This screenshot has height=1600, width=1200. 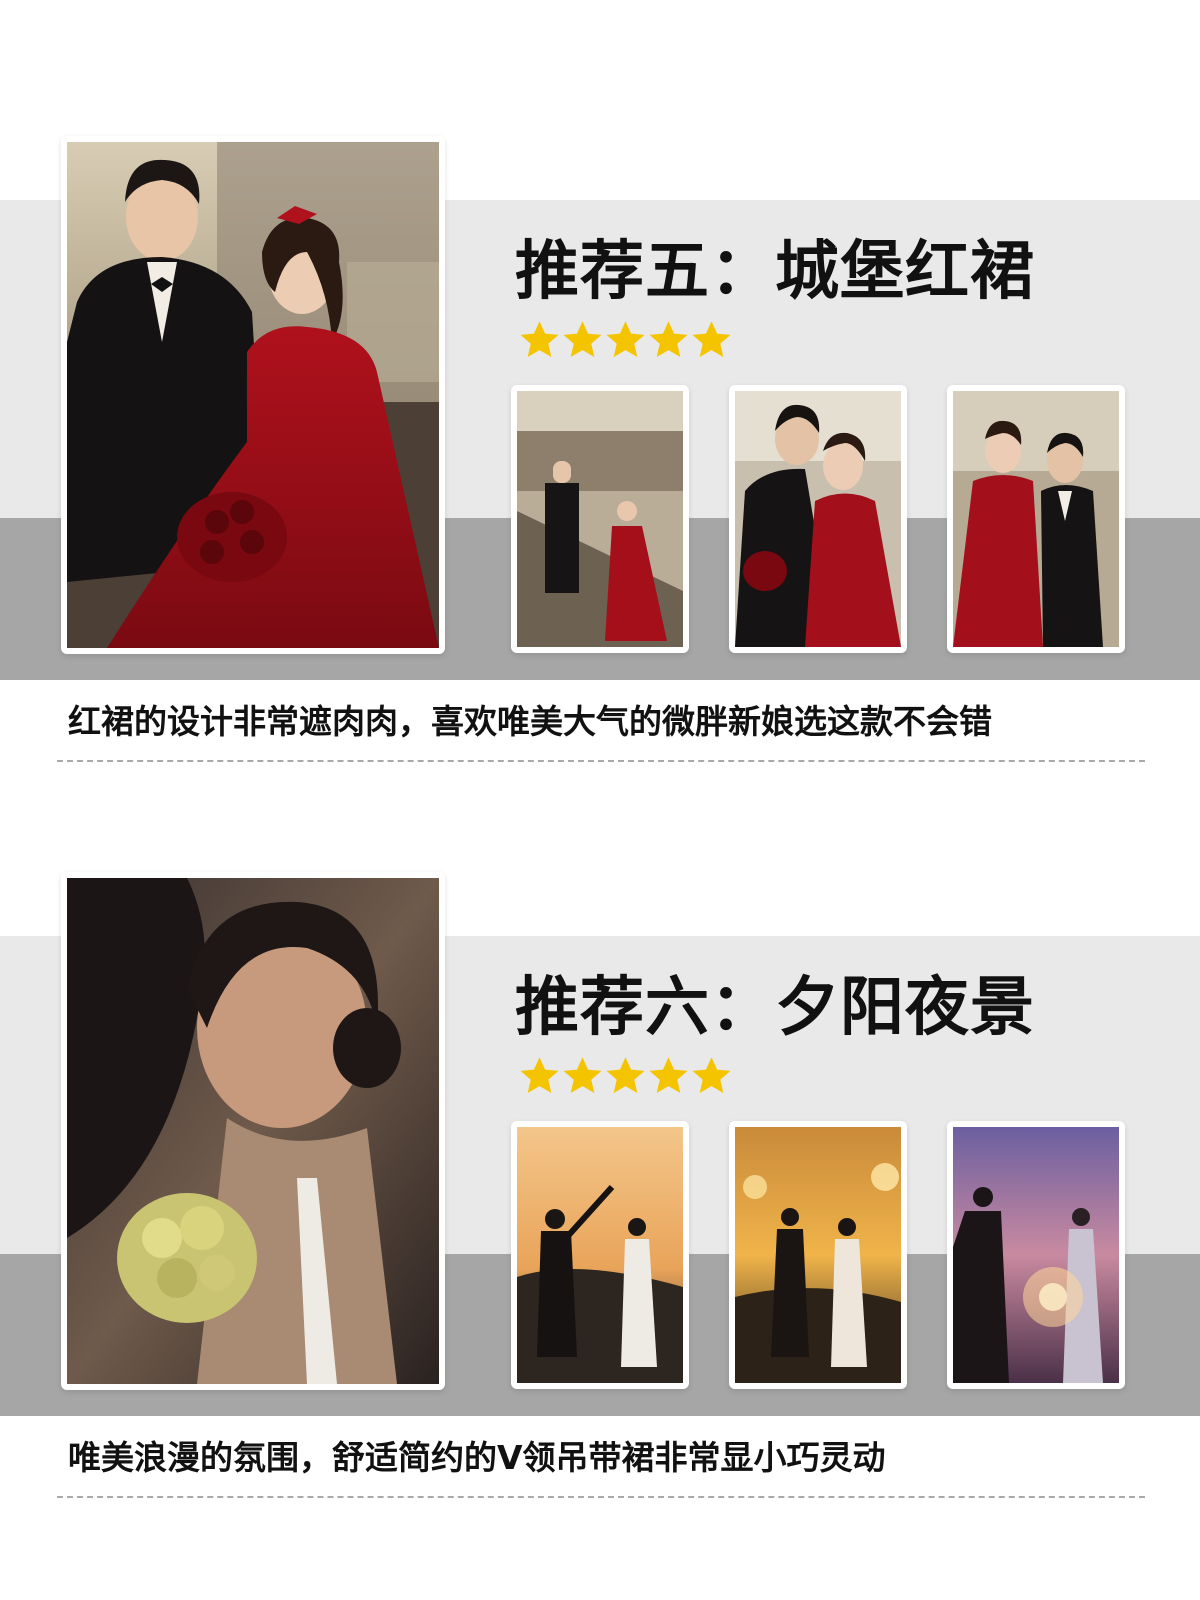 I want to click on thumbnail-couple-embrace, so click(x=818, y=519).